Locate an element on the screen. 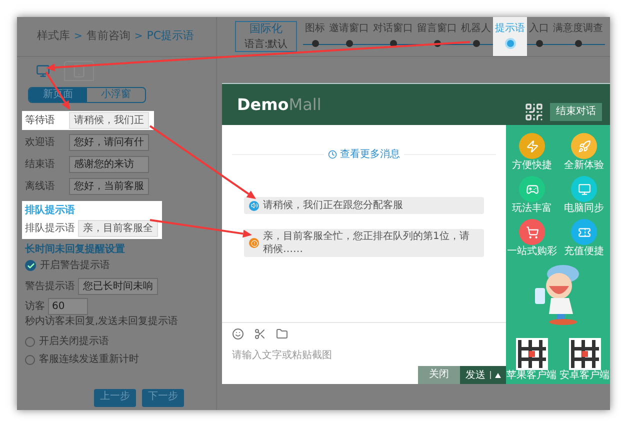 Image resolution: width=623 pixels, height=428 pixels. input-field: 您已长时间未响 is located at coordinates (118, 286).